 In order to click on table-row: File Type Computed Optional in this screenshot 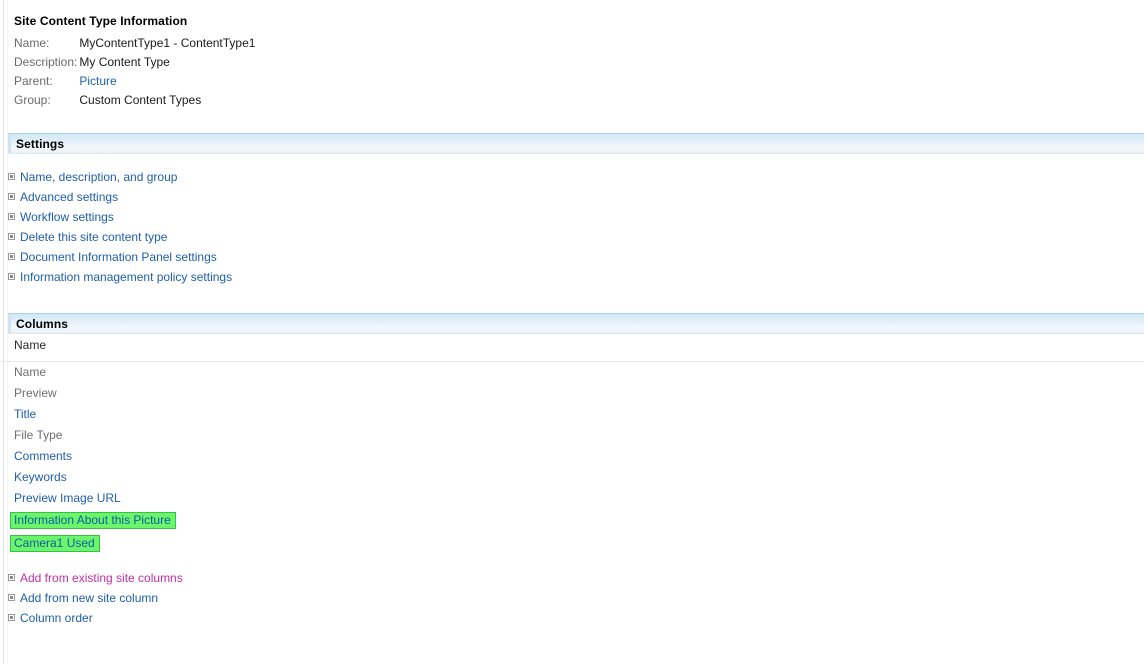, I will do `click(572, 435)`.